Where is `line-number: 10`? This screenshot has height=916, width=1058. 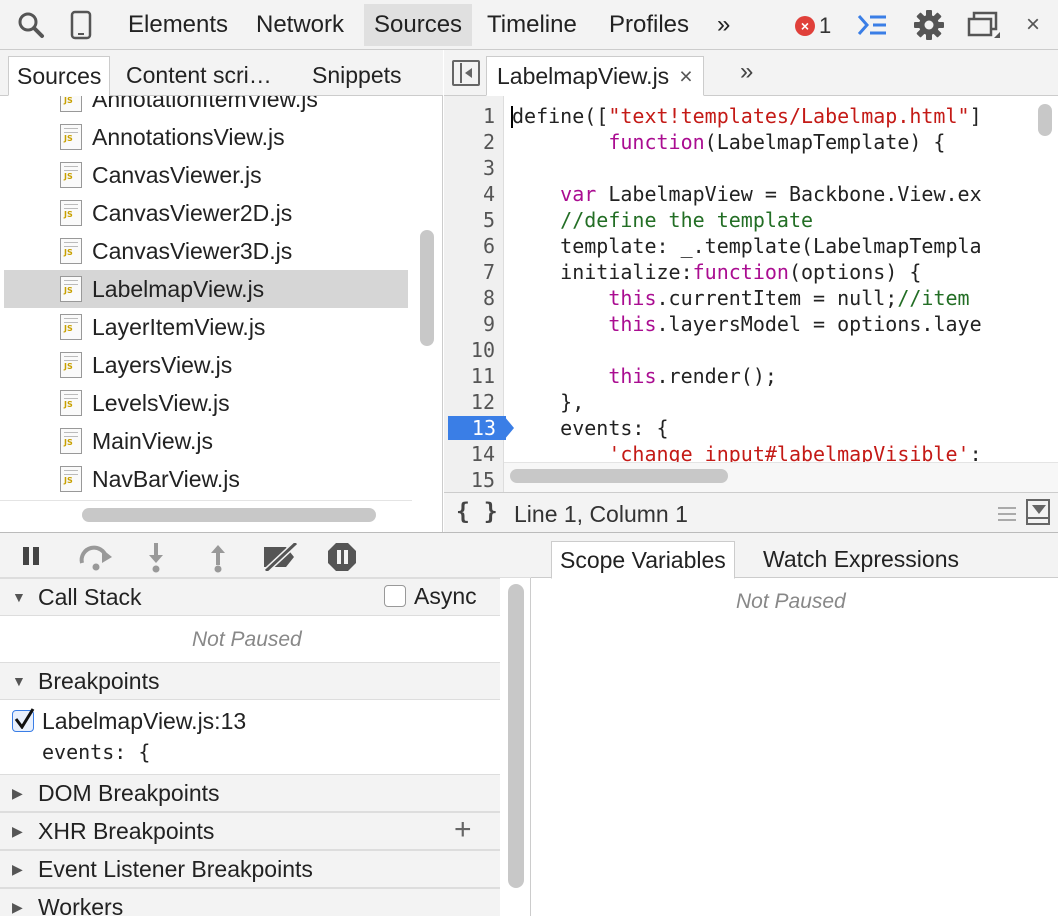
line-number: 10 is located at coordinates (483, 350).